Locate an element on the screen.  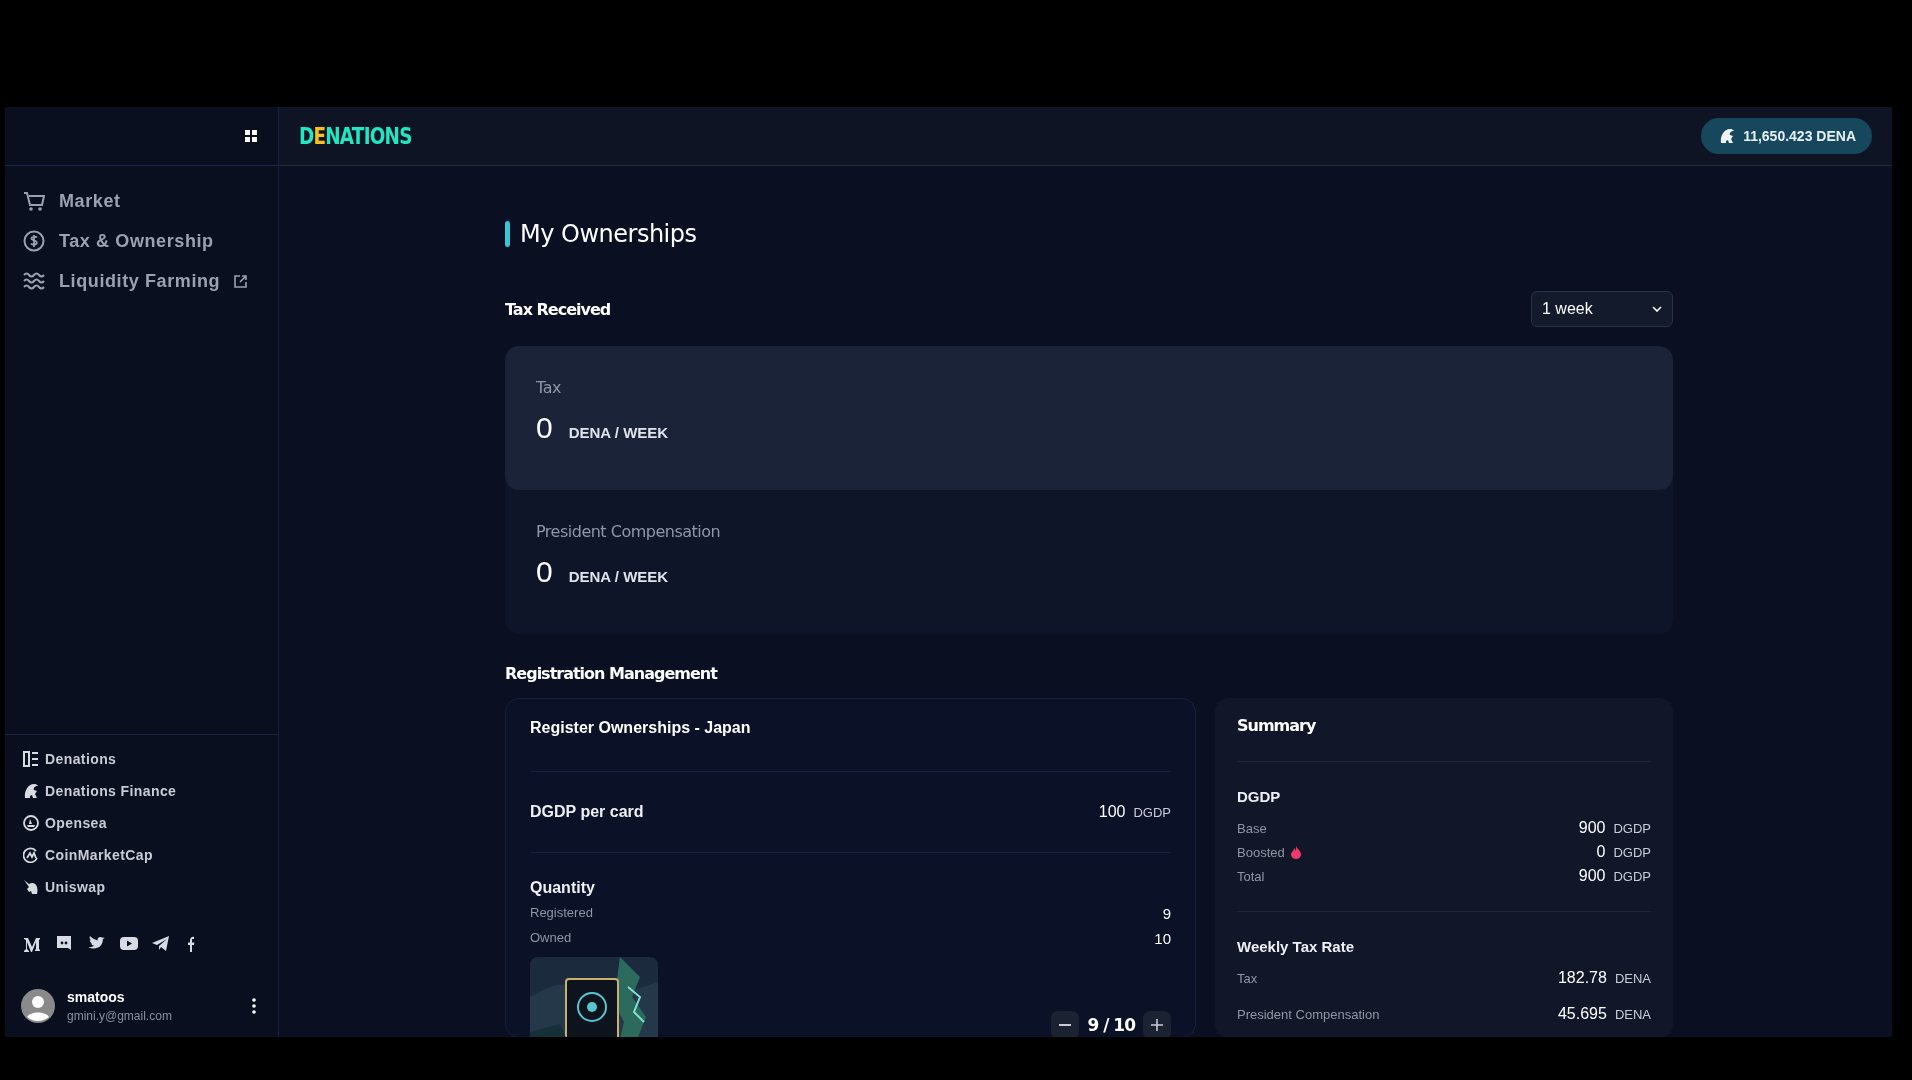
quantity-value: 9 / 10 is located at coordinates (1111, 1025).